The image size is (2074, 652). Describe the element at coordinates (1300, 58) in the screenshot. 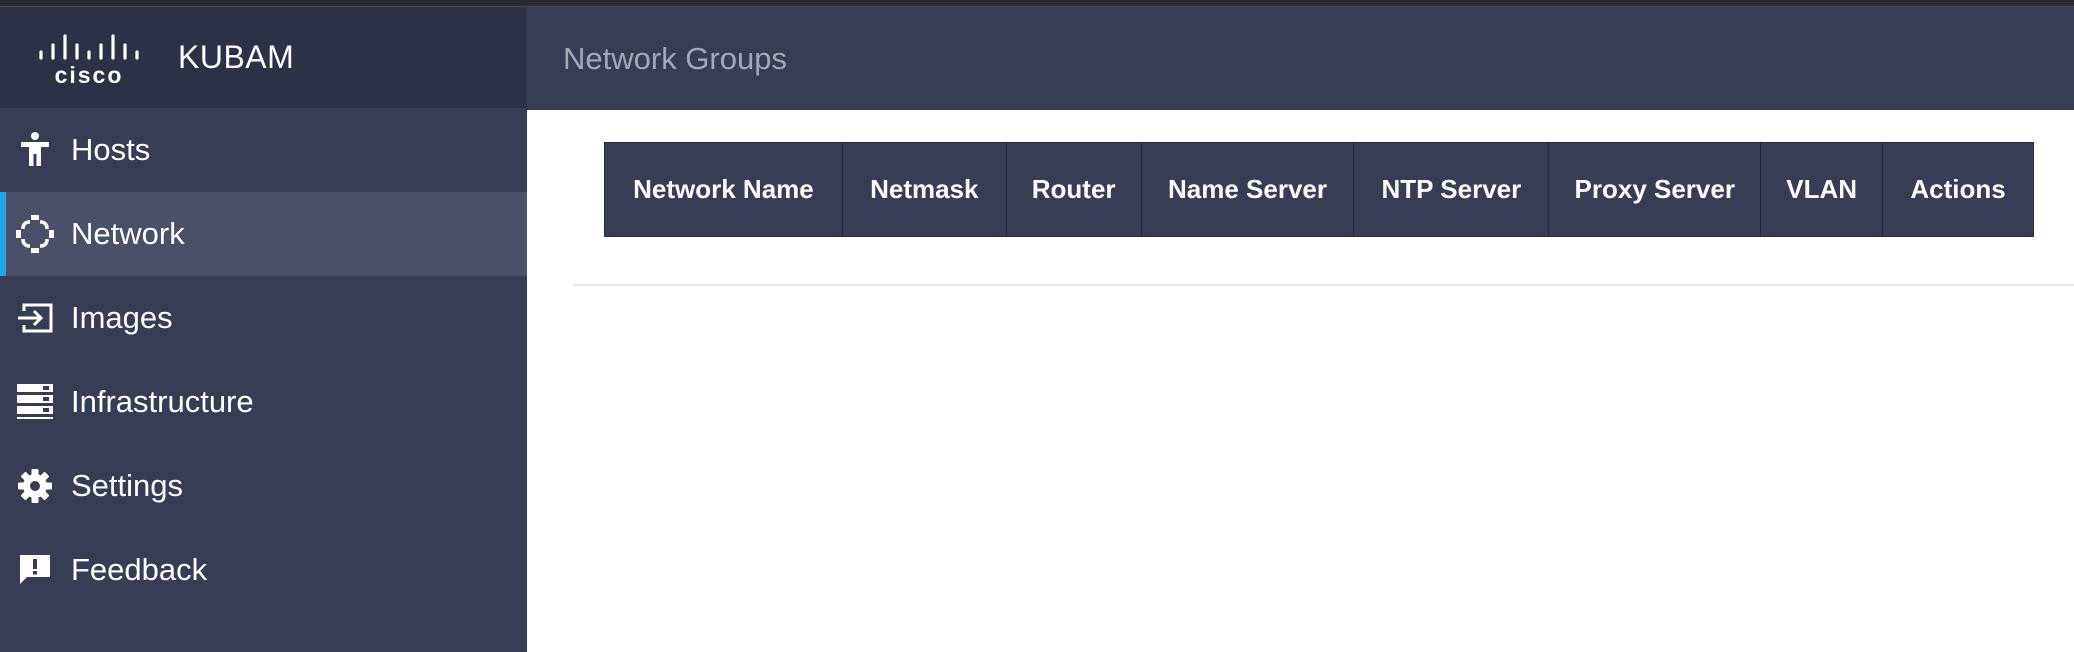

I see `page-header: Network Groups` at that location.